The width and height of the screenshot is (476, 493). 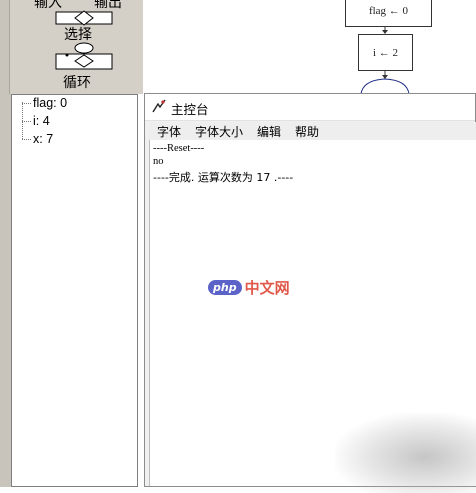 I want to click on tree-item-x: x: 7, so click(x=43, y=139).